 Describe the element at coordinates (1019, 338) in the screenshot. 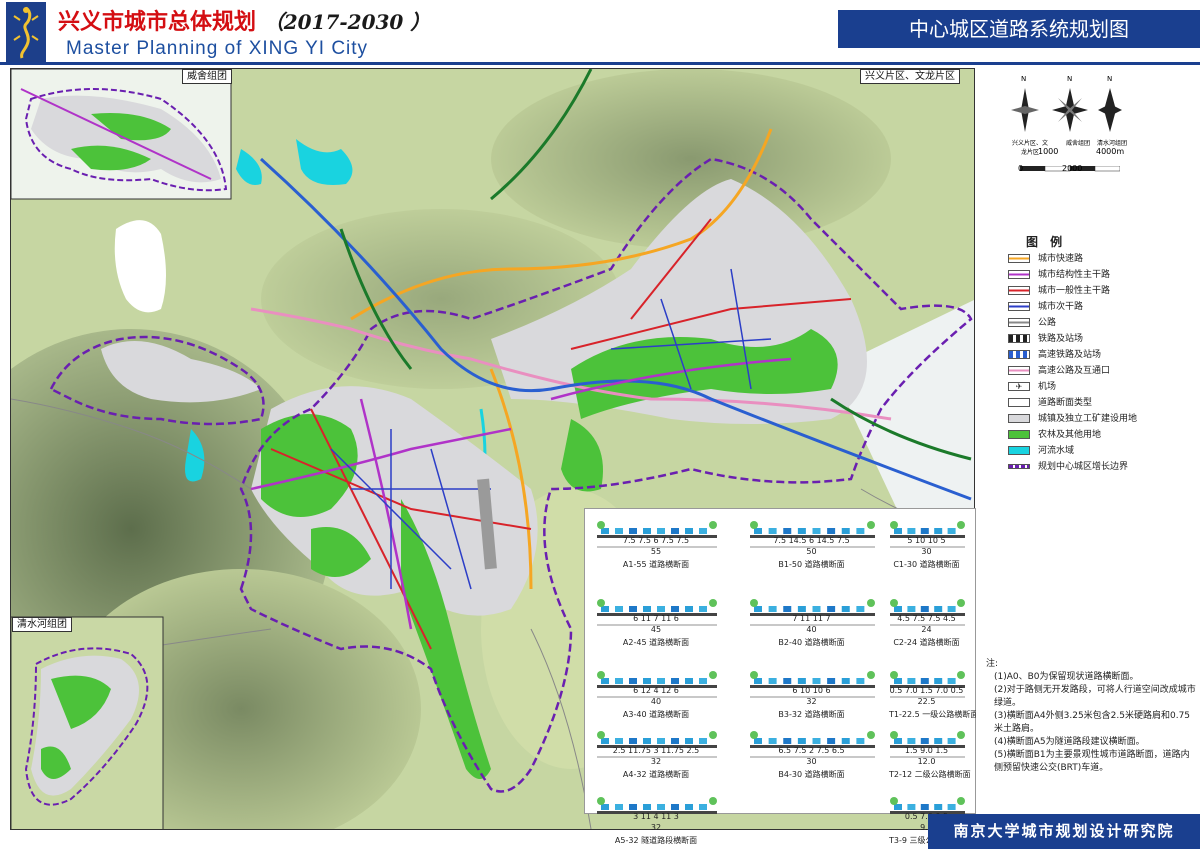

I see `rail-black` at that location.